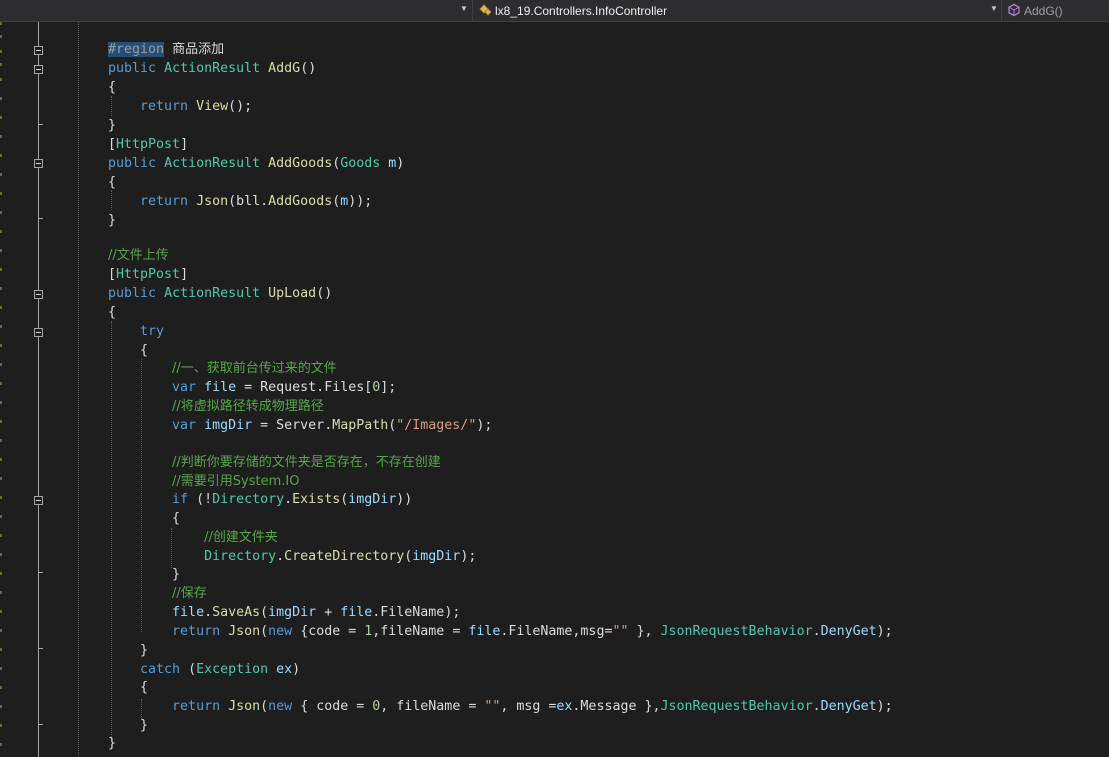 This screenshot has height=757, width=1109. Describe the element at coordinates (581, 11) in the screenshot. I see `class-dropdown-value: lx8_19.Controllers.InfoController` at that location.